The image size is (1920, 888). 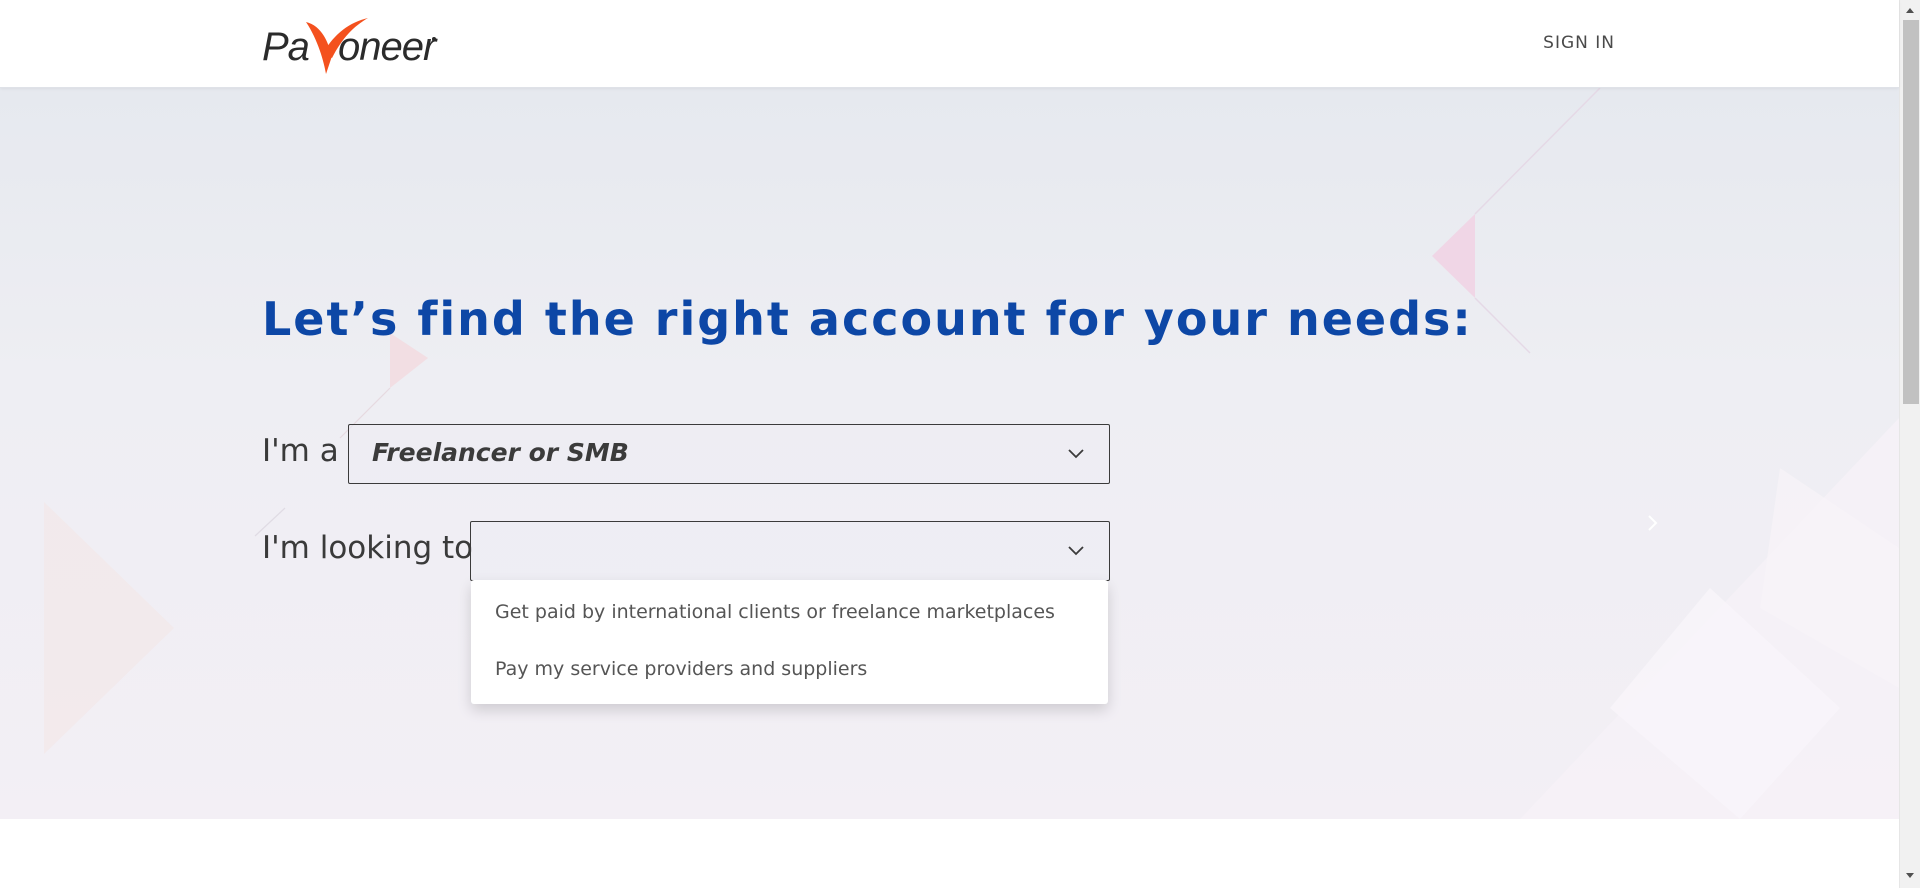 What do you see at coordinates (300, 451) in the screenshot?
I see `account-type-label: I'm a` at bounding box center [300, 451].